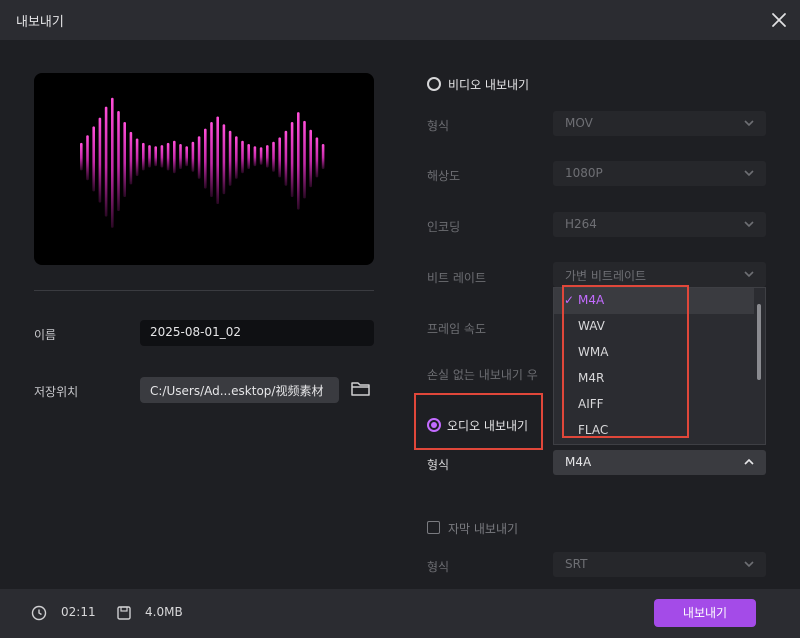 This screenshot has width=800, height=638. Describe the element at coordinates (39, 613) in the screenshot. I see `clock-icon` at that location.